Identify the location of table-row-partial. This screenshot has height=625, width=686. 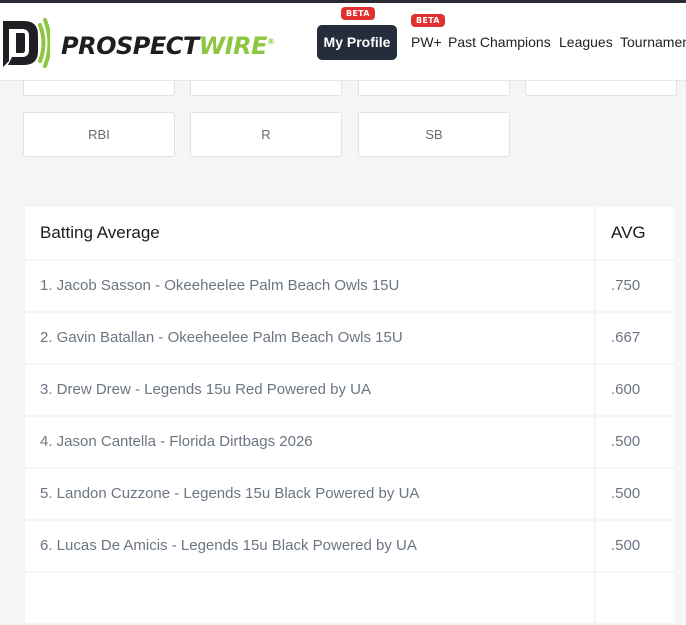
(349, 598).